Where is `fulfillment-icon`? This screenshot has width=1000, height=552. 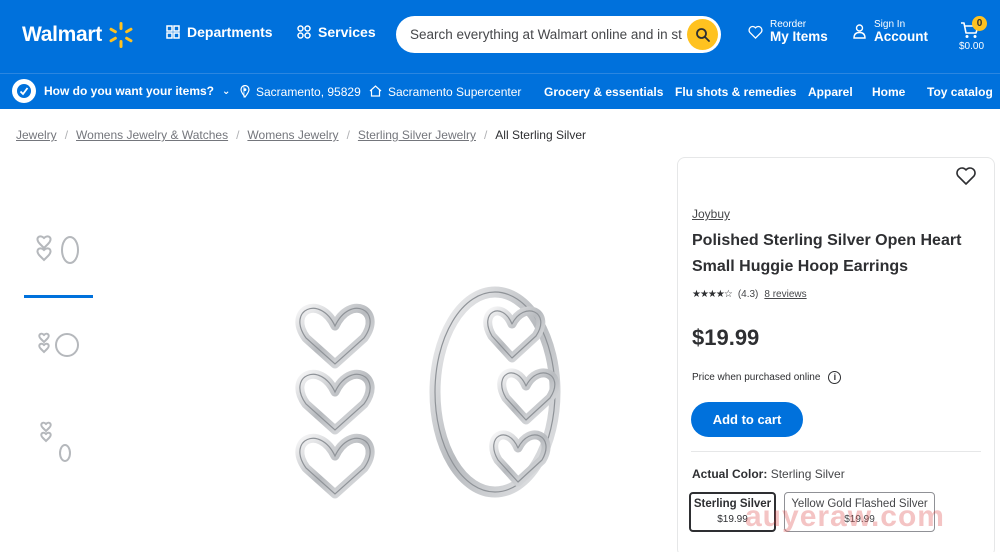
fulfillment-icon is located at coordinates (24, 91).